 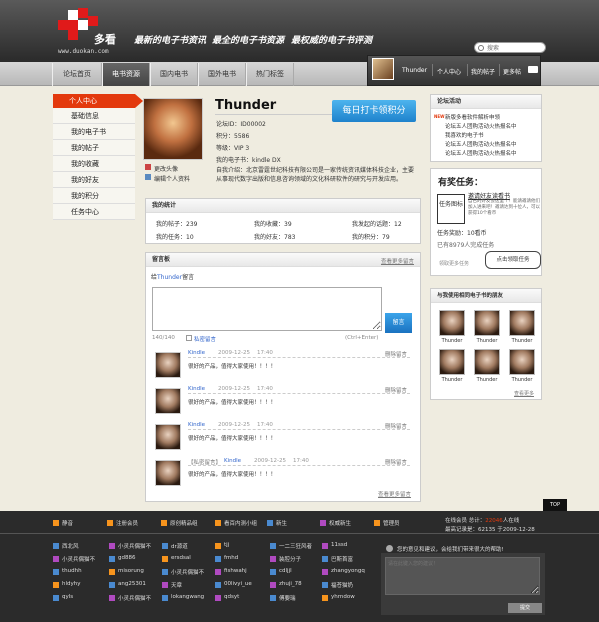 I want to click on view-more-messages-bottom-link: 查看更多留言, so click(x=394, y=494).